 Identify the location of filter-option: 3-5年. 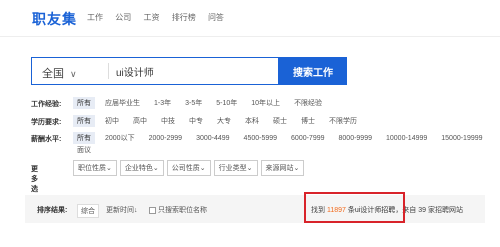
(193, 103).